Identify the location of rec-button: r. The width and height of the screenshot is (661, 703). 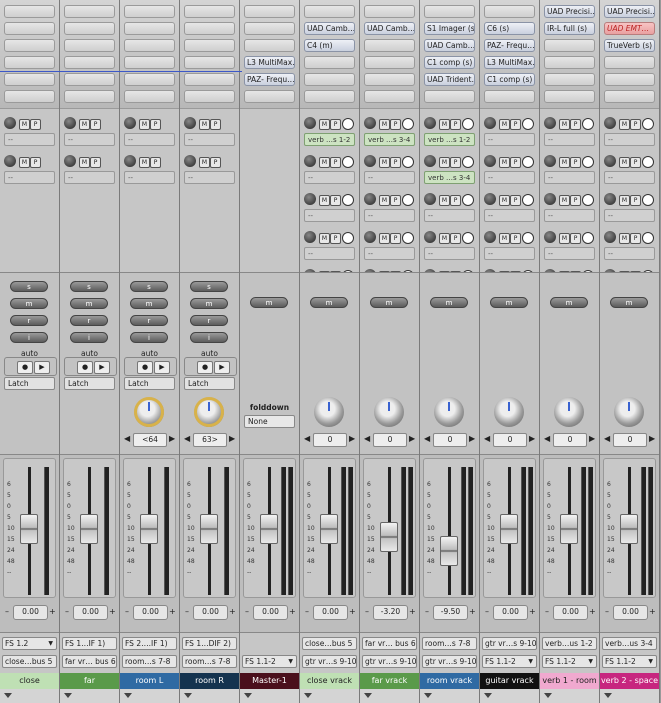
(209, 320).